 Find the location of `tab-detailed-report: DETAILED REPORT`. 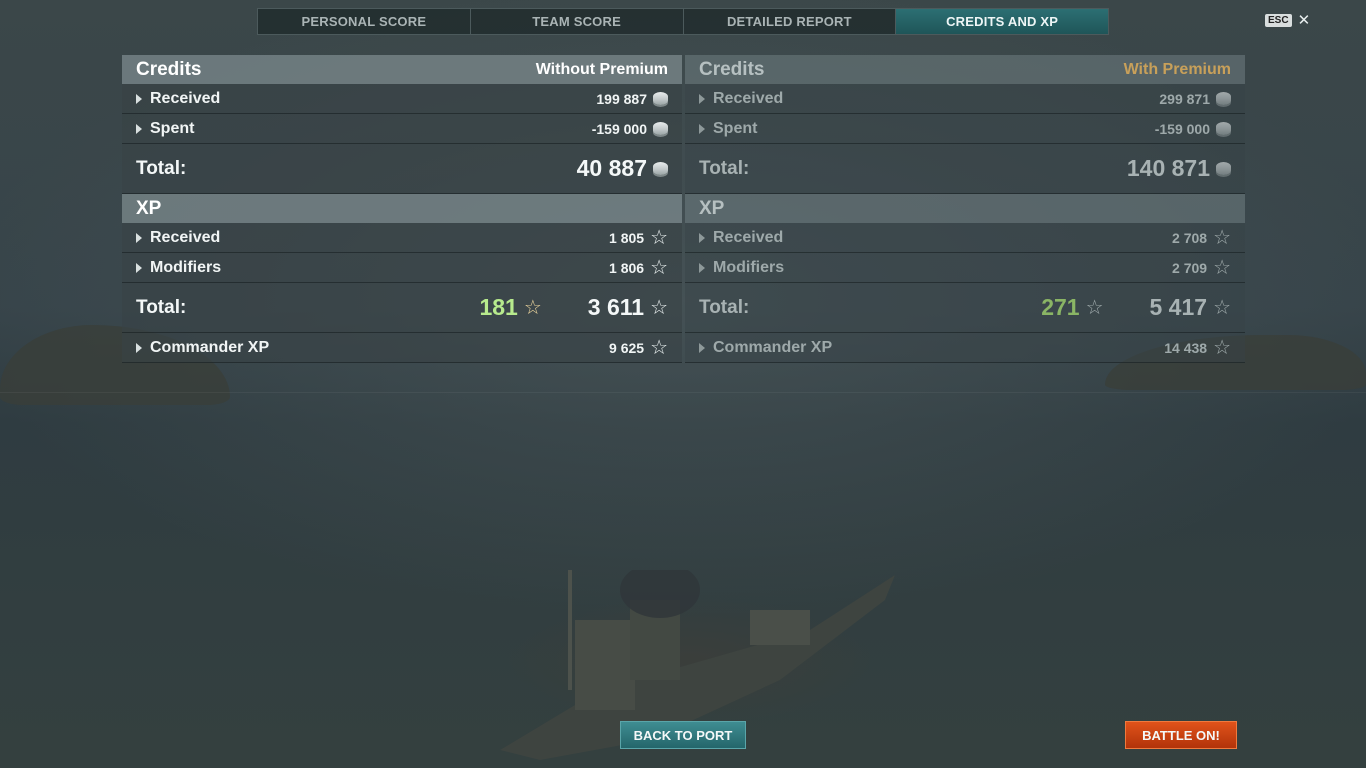

tab-detailed-report: DETAILED REPORT is located at coordinates (790, 21).